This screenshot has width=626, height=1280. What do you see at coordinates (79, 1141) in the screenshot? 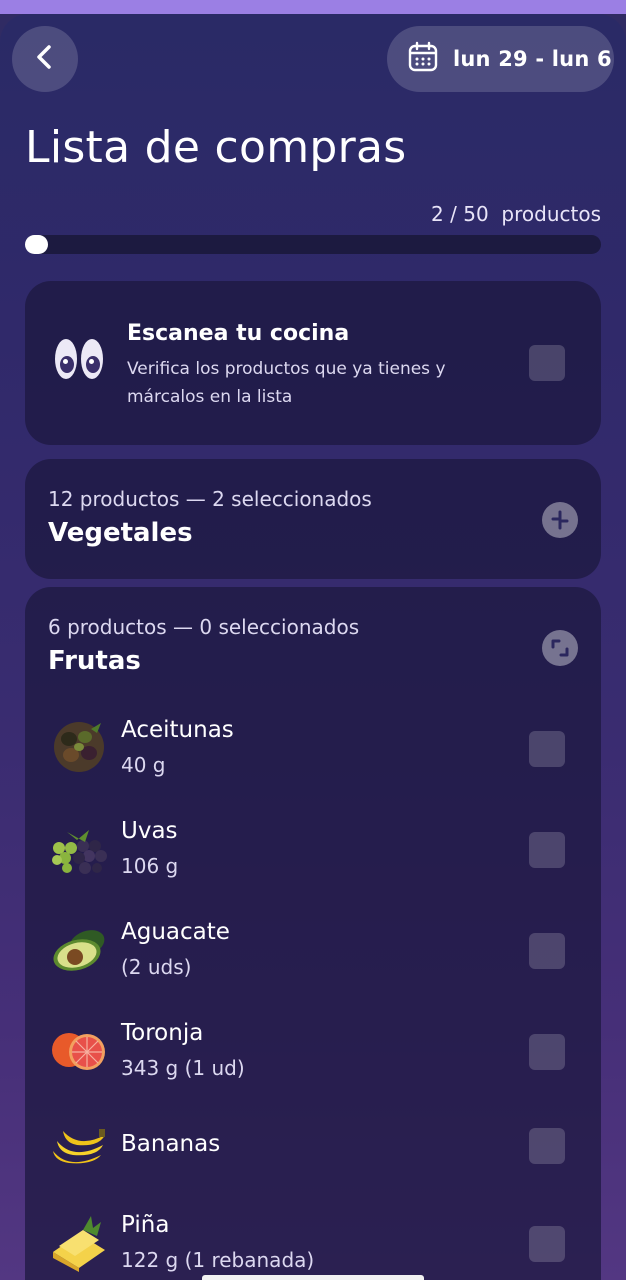
I see `banana-icon` at bounding box center [79, 1141].